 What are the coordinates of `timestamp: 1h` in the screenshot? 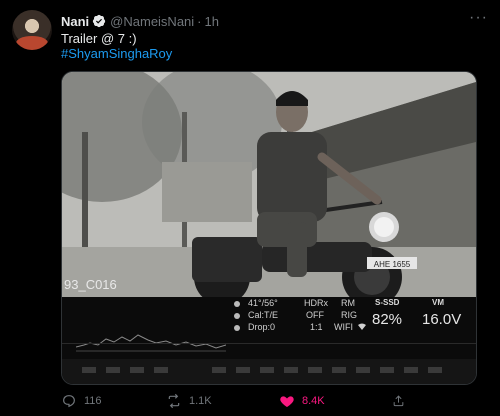 It's located at (212, 21).